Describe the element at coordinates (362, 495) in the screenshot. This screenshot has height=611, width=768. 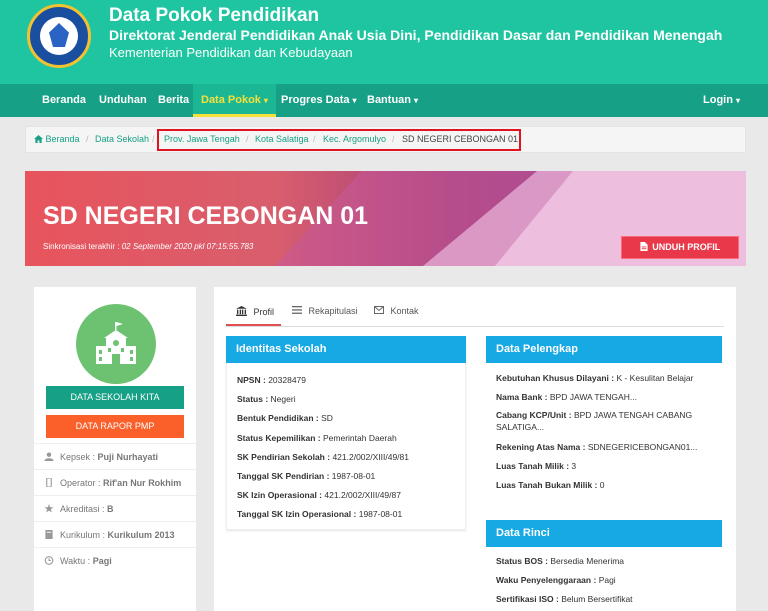
I see `sk-izin-operasional-value: 421.2/002/XIII/49/87` at that location.